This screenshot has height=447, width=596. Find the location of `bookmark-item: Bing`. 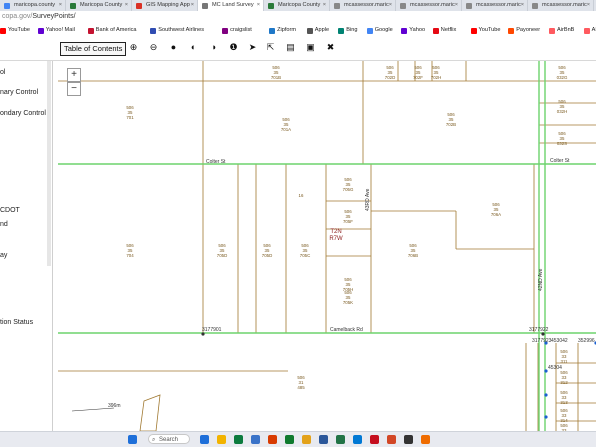

bookmark-item: Bing is located at coordinates (348, 30).